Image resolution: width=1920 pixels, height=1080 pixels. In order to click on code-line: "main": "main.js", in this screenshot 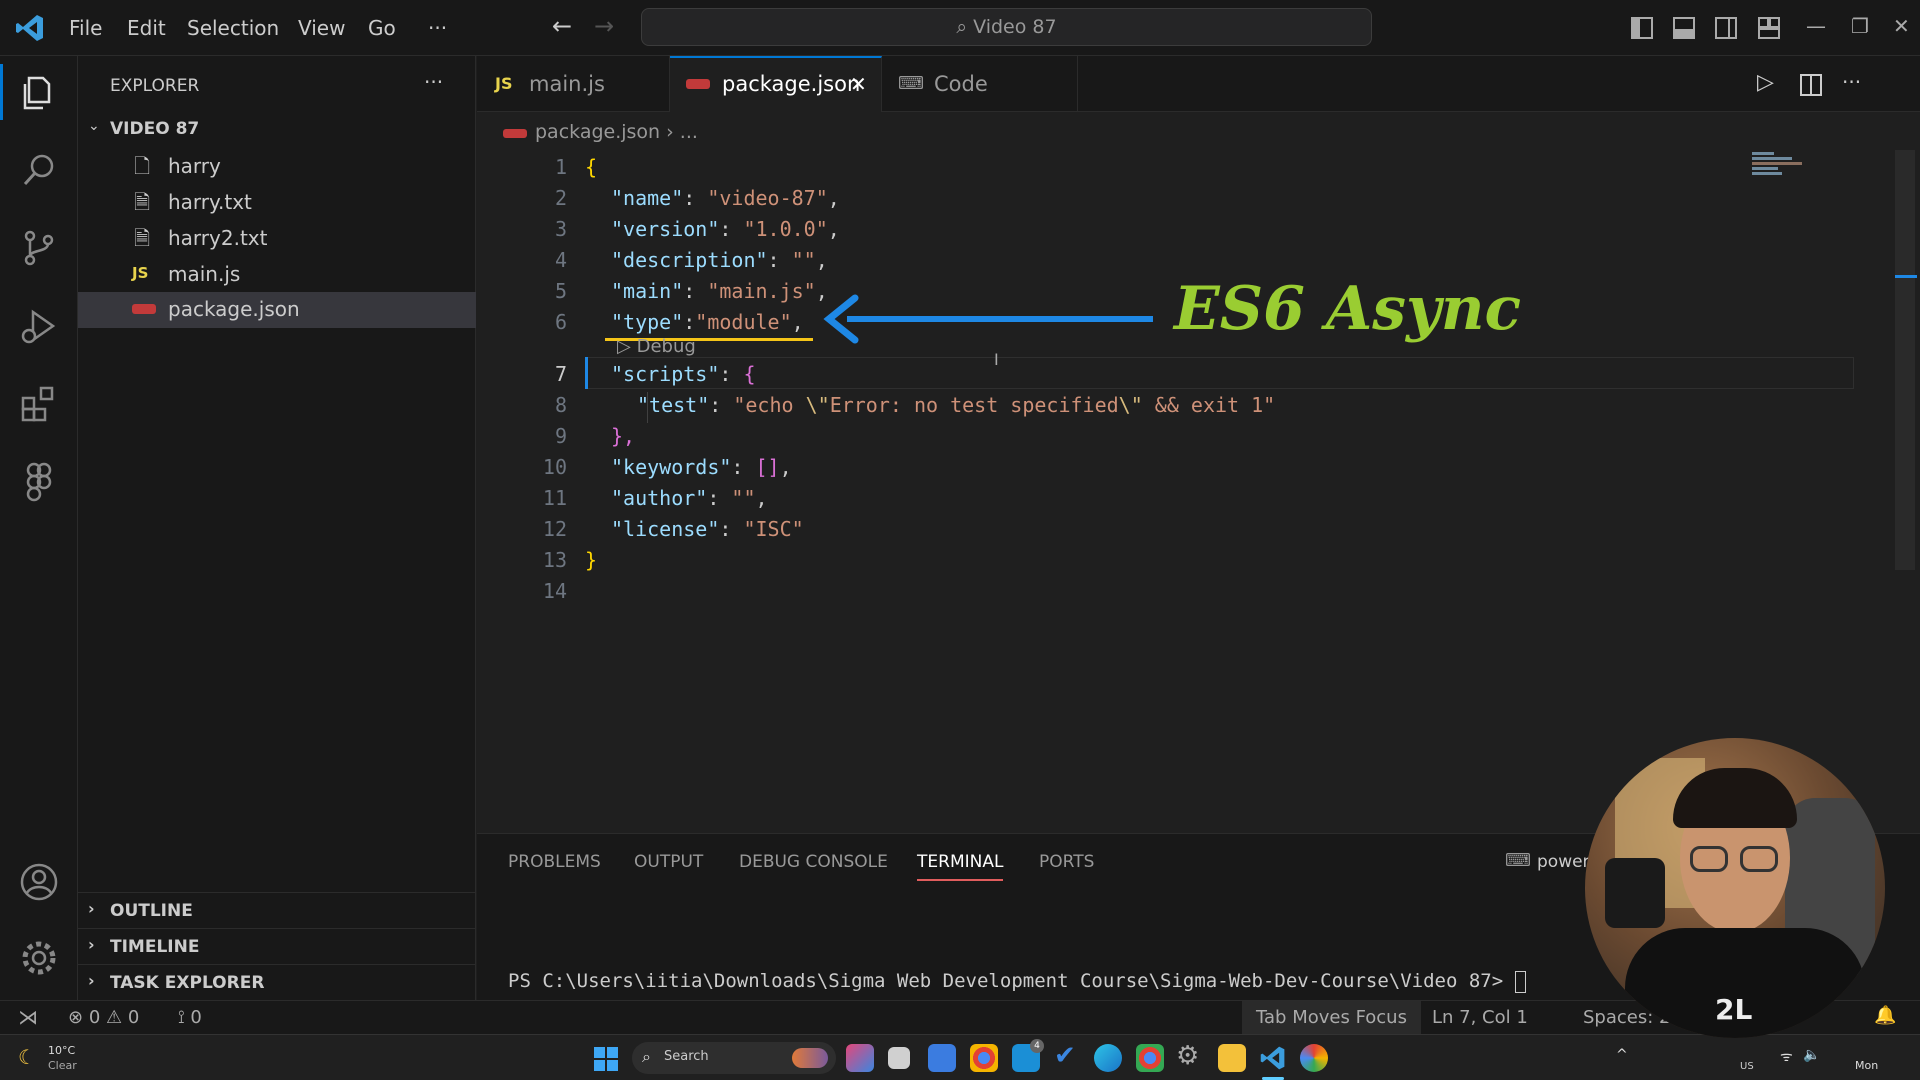, I will do `click(719, 291)`.